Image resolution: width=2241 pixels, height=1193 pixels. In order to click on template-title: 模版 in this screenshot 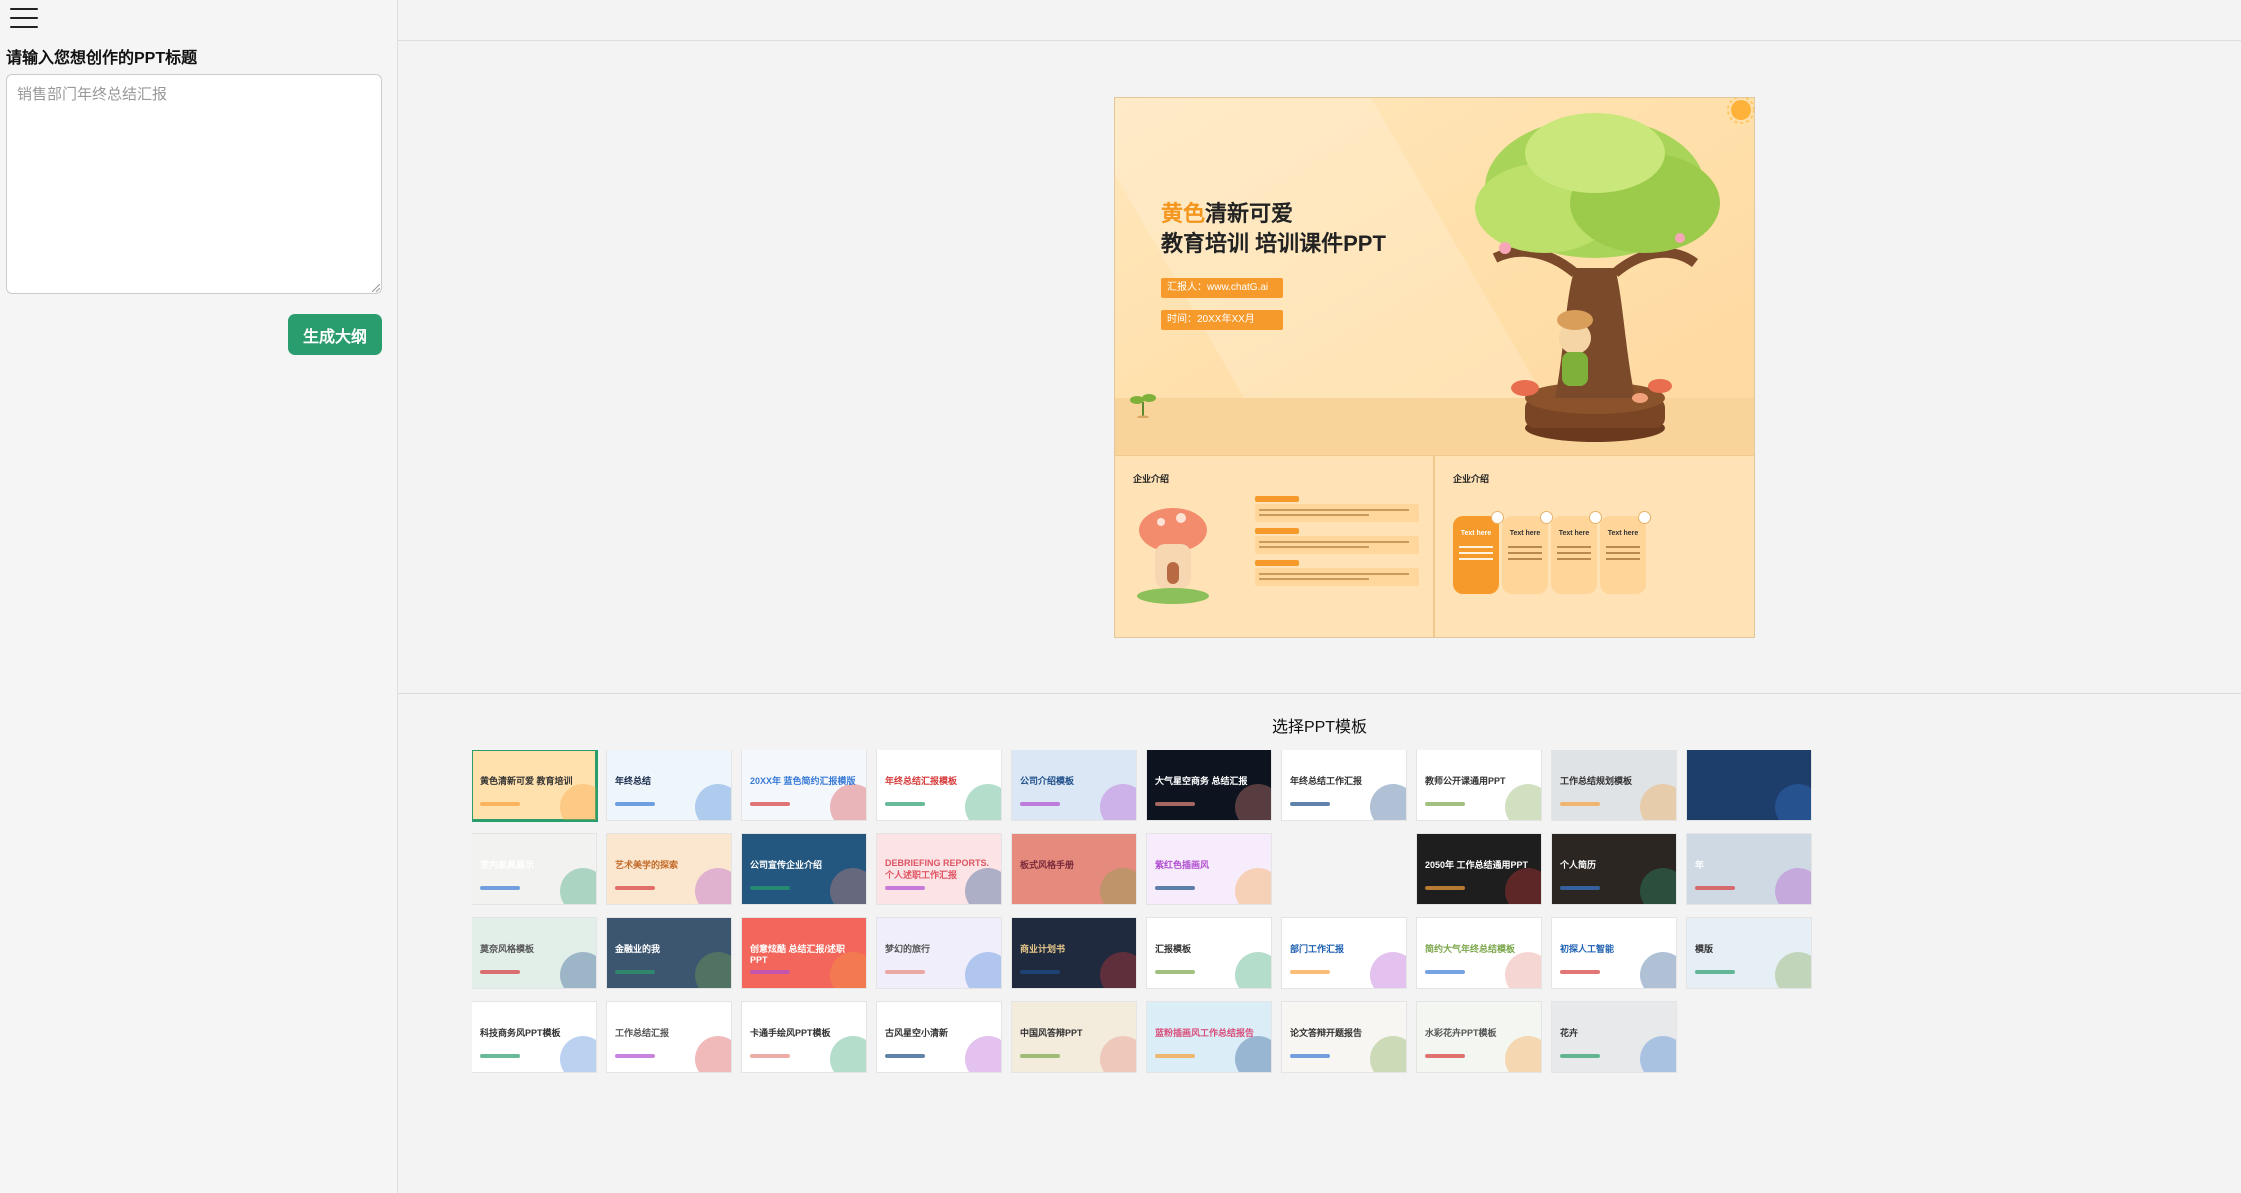, I will do `click(1704, 949)`.